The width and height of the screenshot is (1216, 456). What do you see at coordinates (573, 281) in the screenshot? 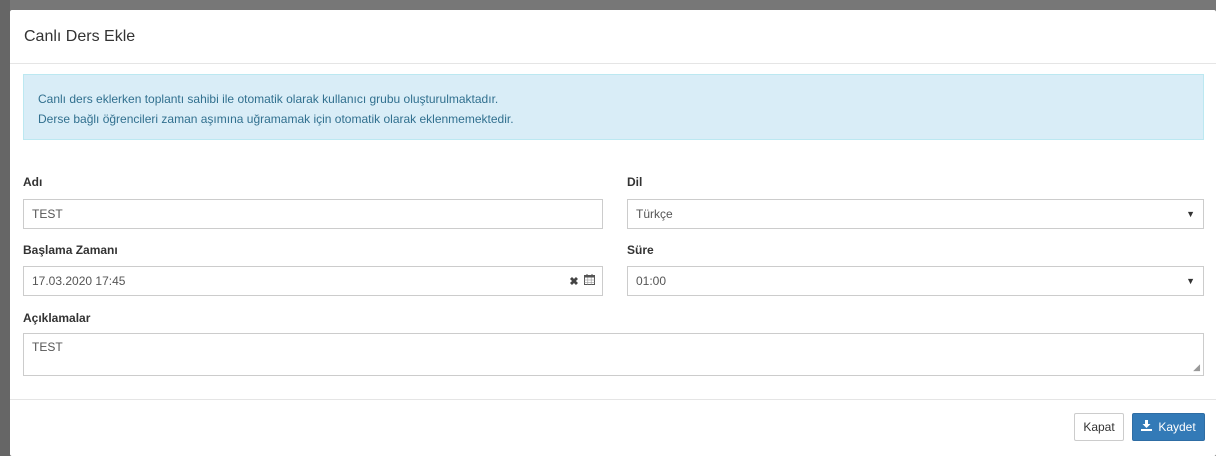
I see `clear-icon: ✖` at bounding box center [573, 281].